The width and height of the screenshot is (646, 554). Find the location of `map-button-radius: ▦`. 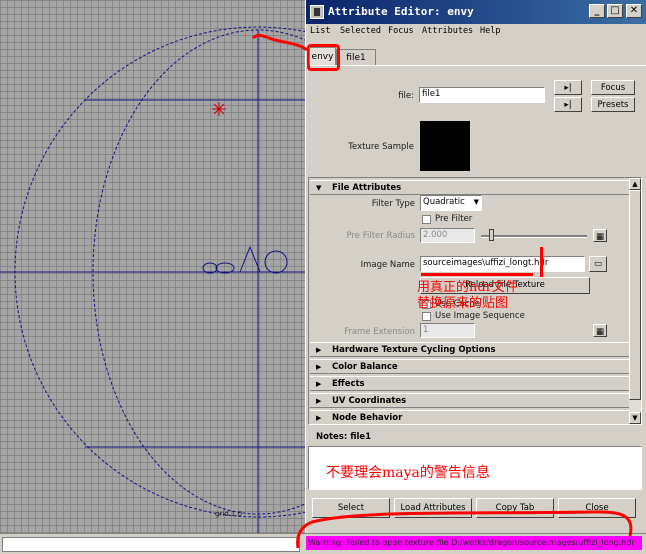

map-button-radius: ▦ is located at coordinates (600, 235).